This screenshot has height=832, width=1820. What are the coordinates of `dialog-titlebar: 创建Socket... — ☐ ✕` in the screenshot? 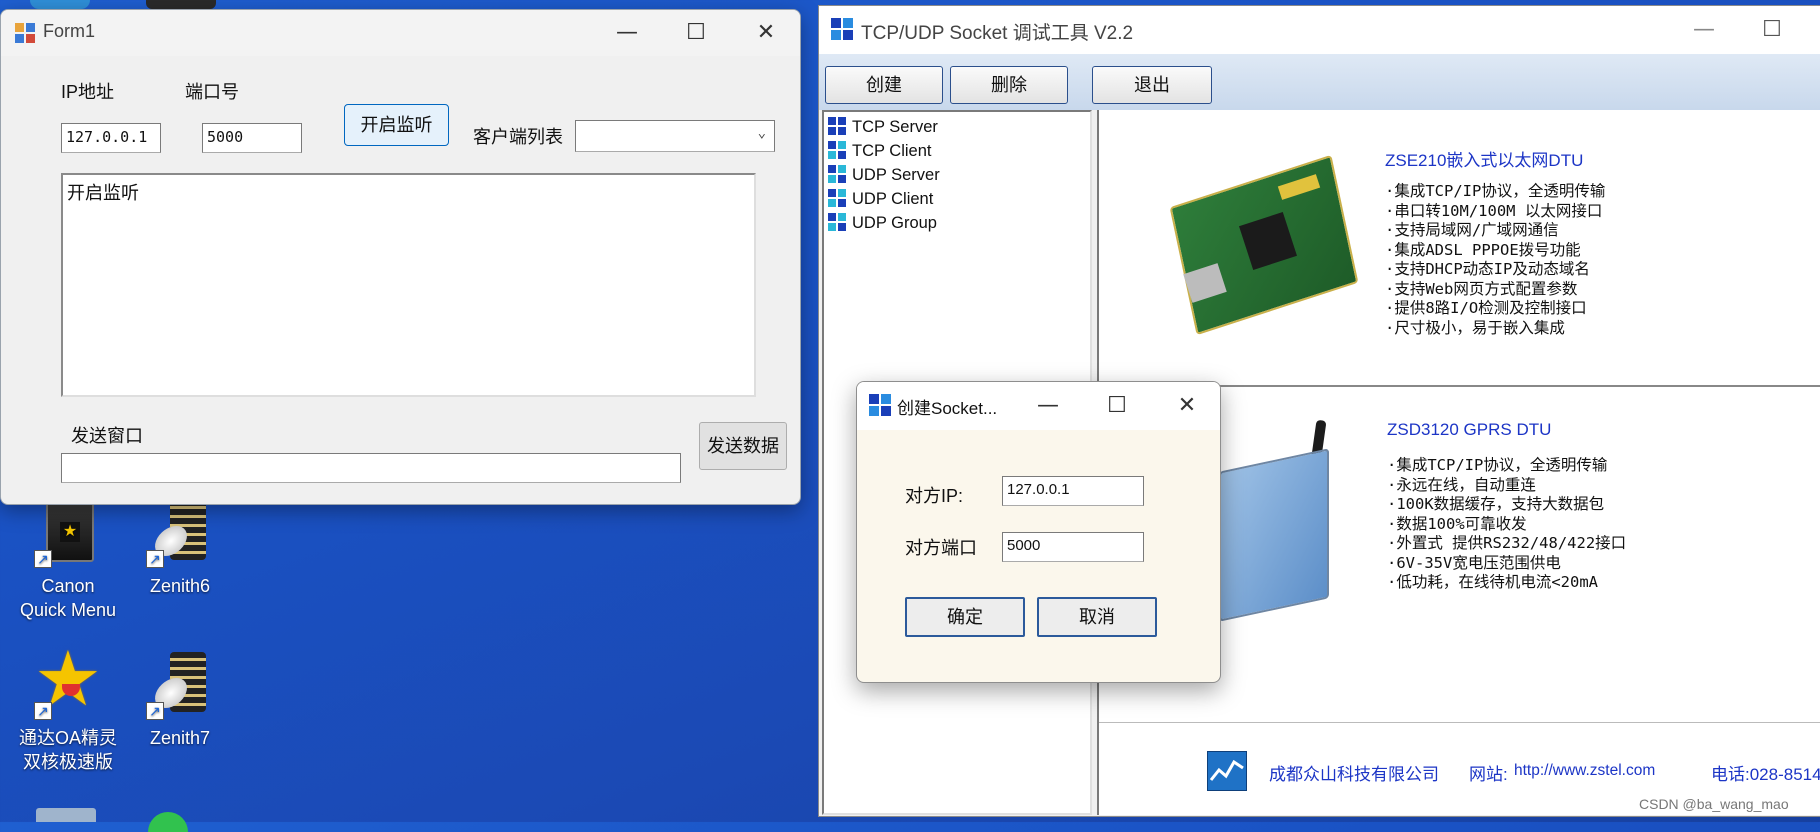 It's located at (1038, 406).